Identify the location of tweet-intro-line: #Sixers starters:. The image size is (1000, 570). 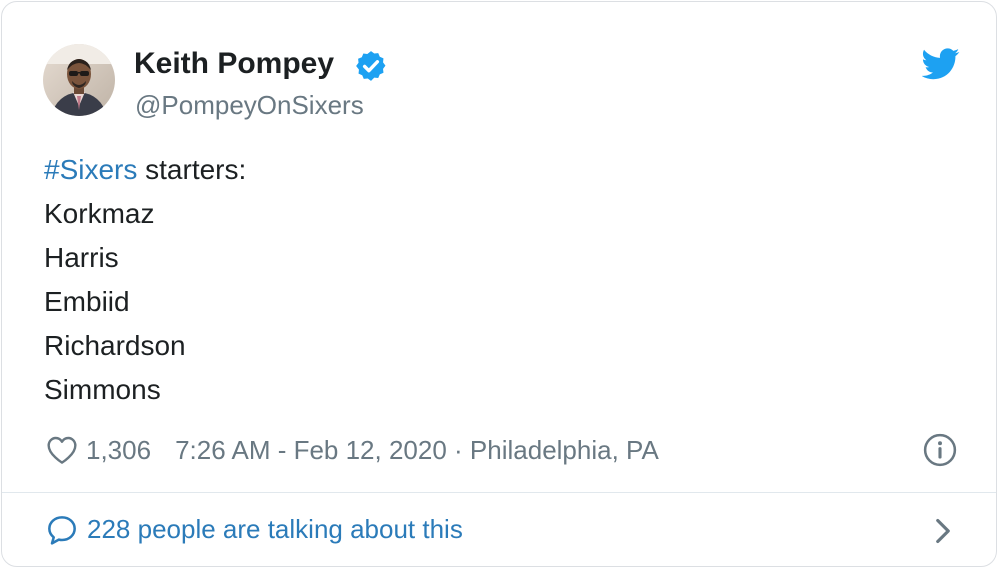
(145, 170).